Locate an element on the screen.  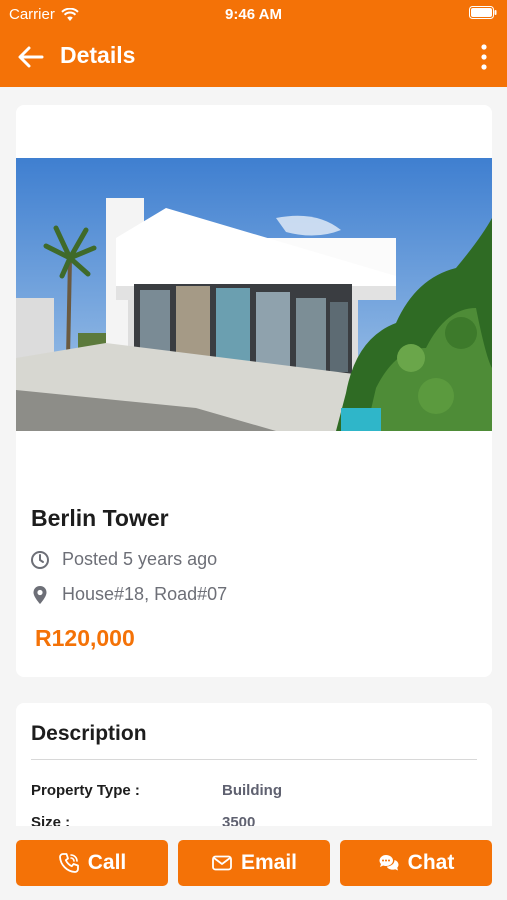
page-title: Details is located at coordinates (98, 55).